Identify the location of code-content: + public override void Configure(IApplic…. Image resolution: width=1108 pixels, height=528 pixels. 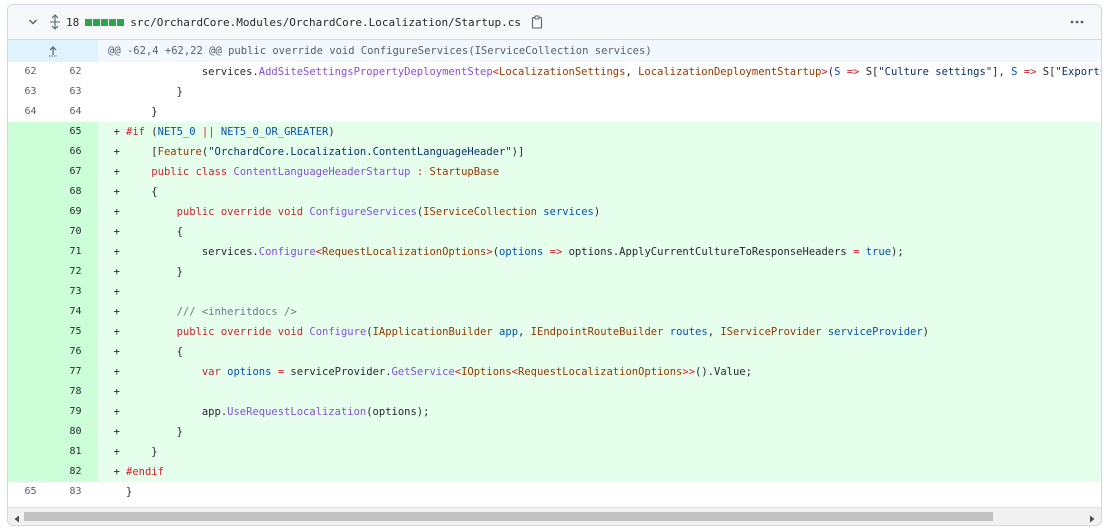
(599, 332).